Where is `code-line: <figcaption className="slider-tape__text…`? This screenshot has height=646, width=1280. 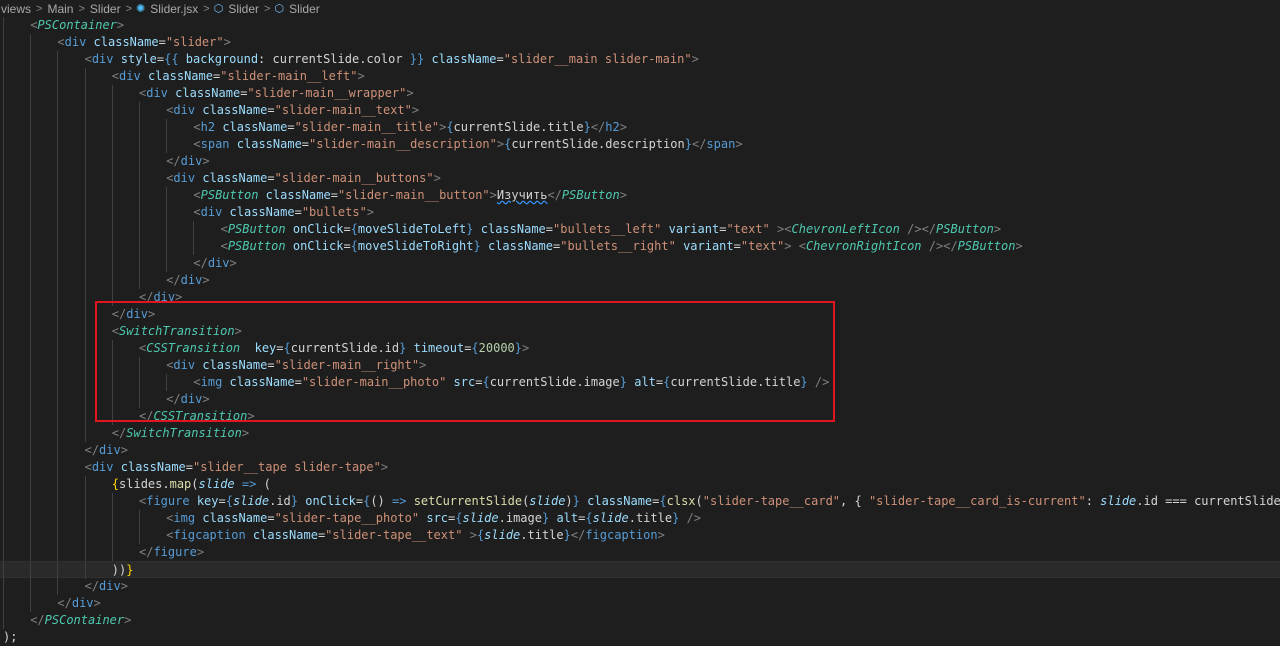 code-line: <figcaption className="slider-tape__text… is located at coordinates (640, 535).